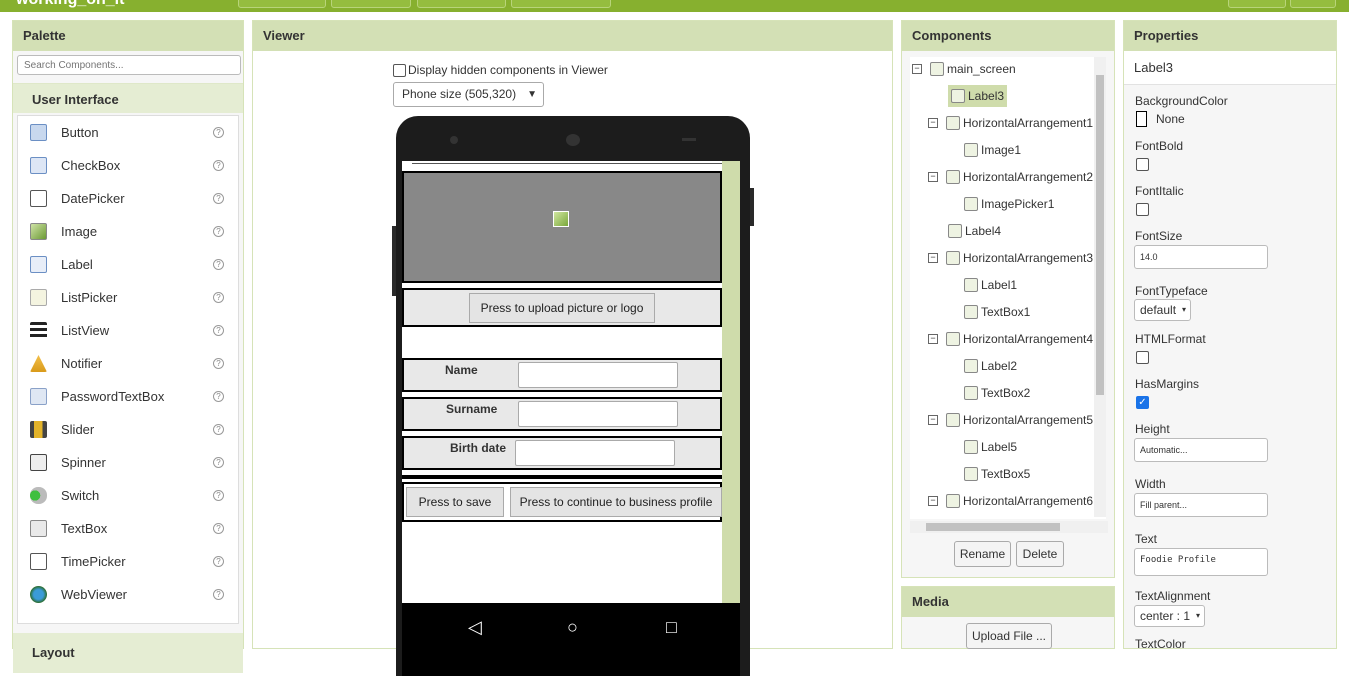 The height and width of the screenshot is (676, 1349). I want to click on palette-item-listview: ListView?, so click(128, 330).